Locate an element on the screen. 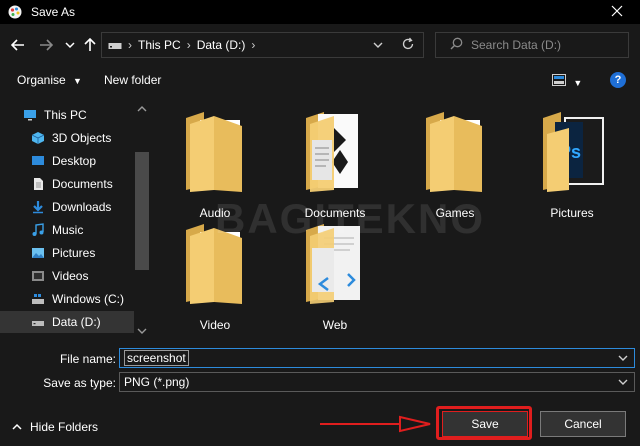 Image resolution: width=640 pixels, height=446 pixels. hide-folders-button: Hide Folders is located at coordinates (55, 427).